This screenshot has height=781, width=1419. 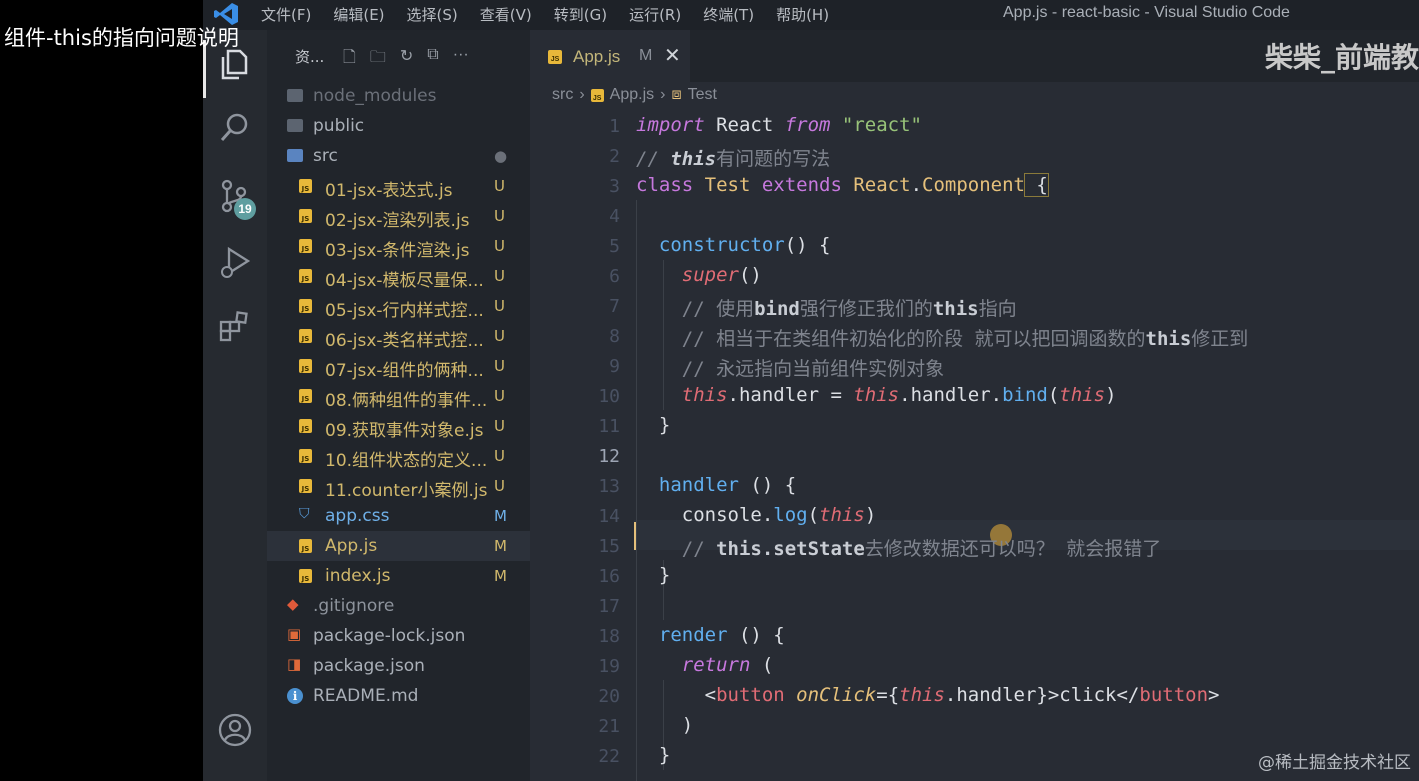 I want to click on breadcrumb-symbol: Test, so click(x=702, y=95).